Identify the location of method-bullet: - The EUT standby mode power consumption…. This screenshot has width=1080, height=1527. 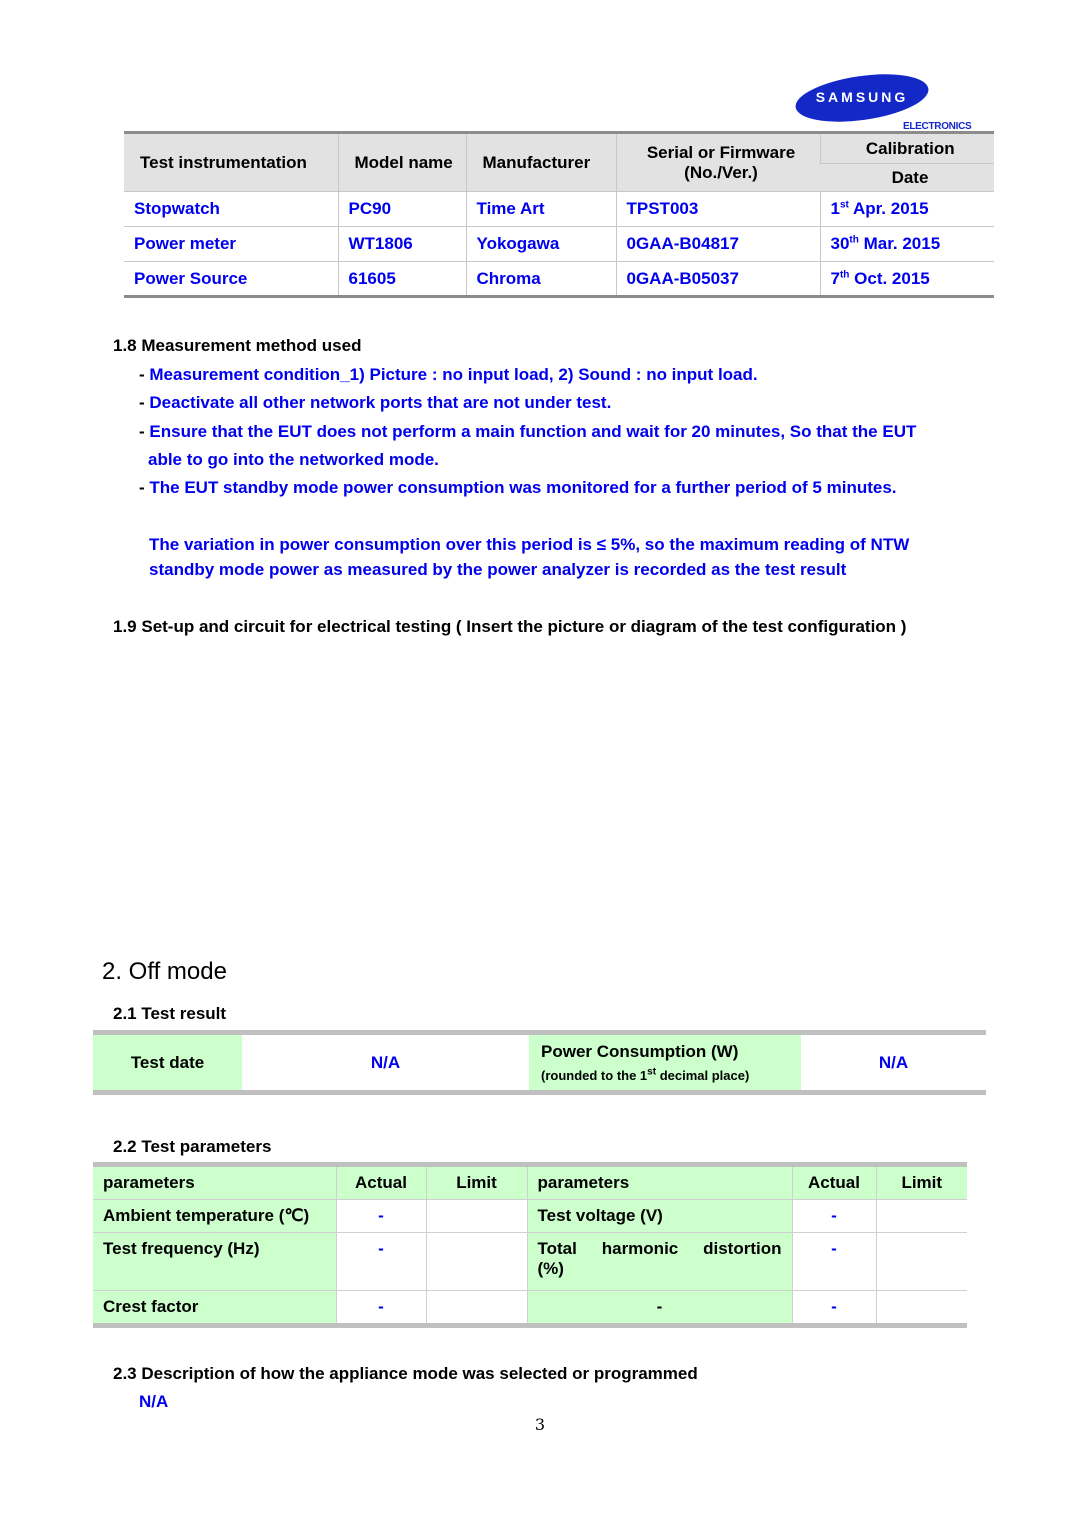
(518, 488).